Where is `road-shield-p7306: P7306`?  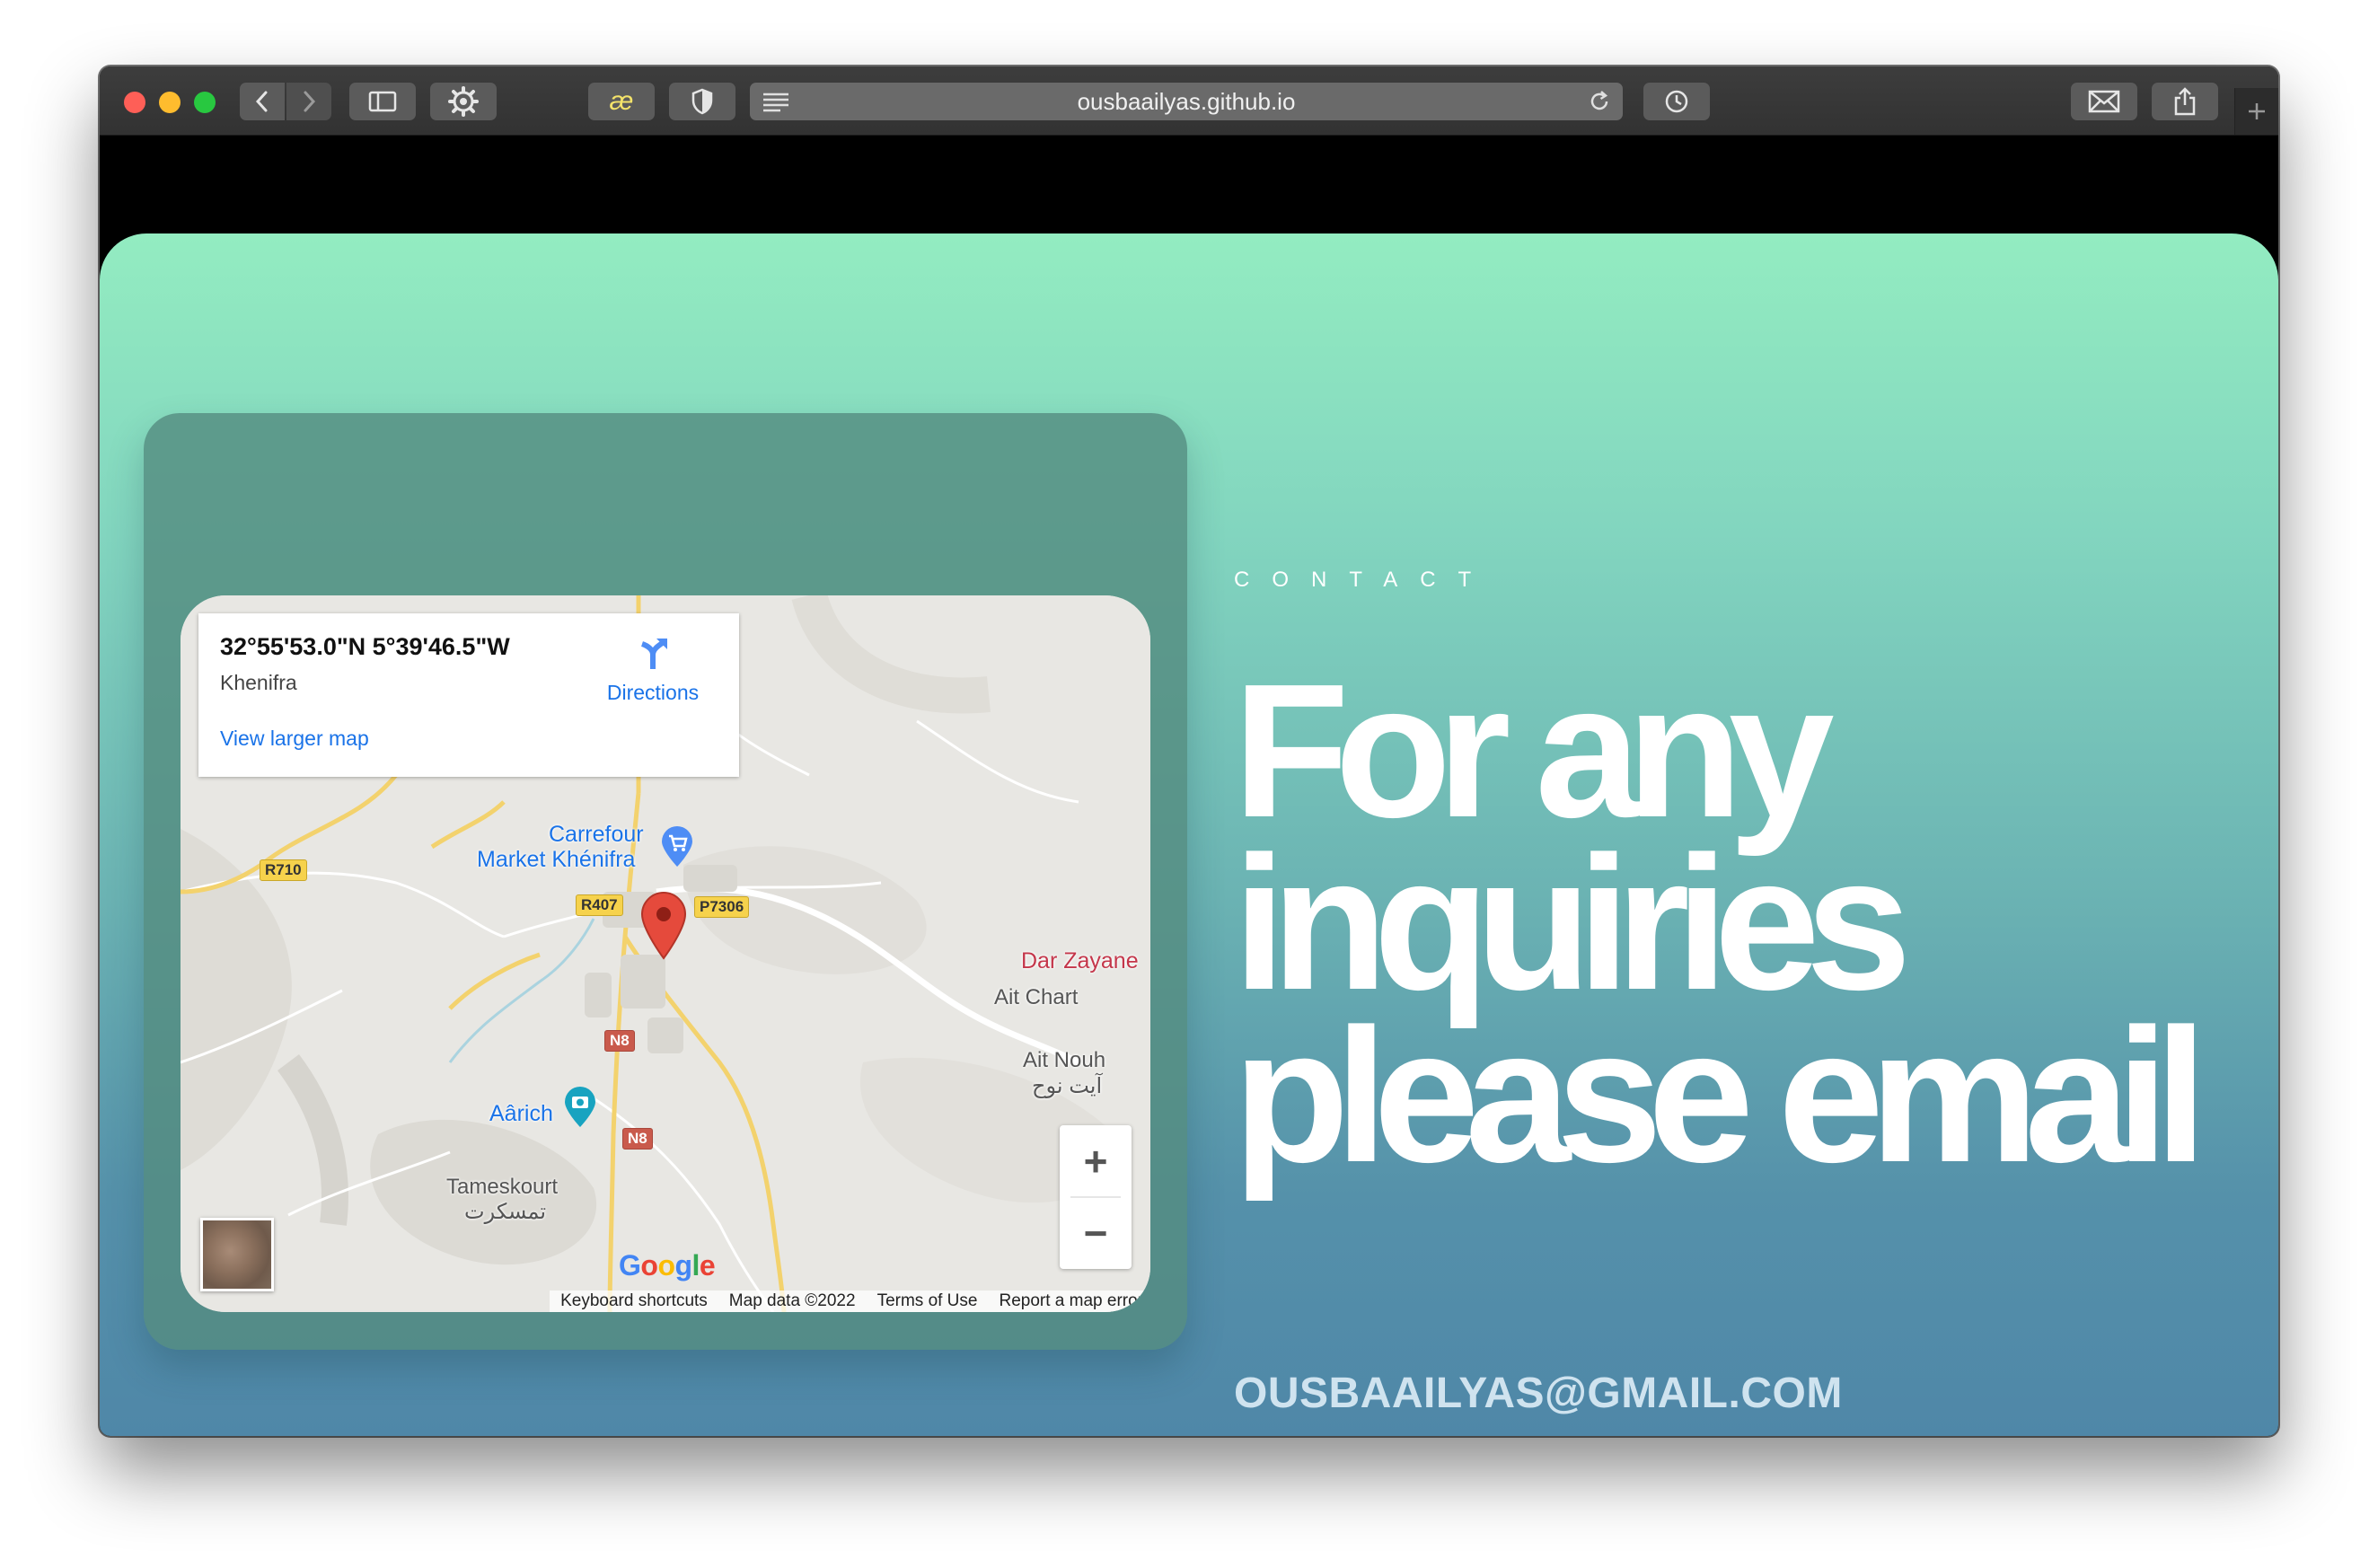
road-shield-p7306: P7306 is located at coordinates (722, 907).